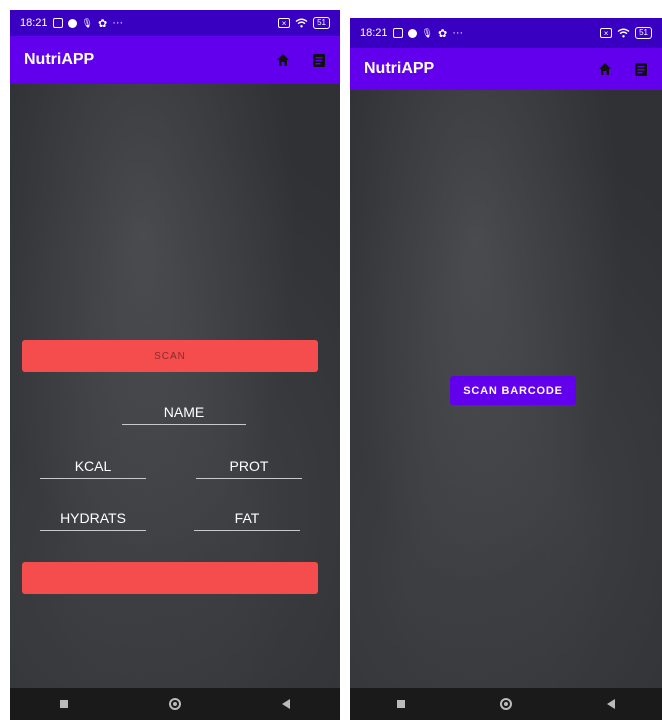 The width and height of the screenshot is (662, 720). Describe the element at coordinates (170, 578) in the screenshot. I see `submit-button` at that location.